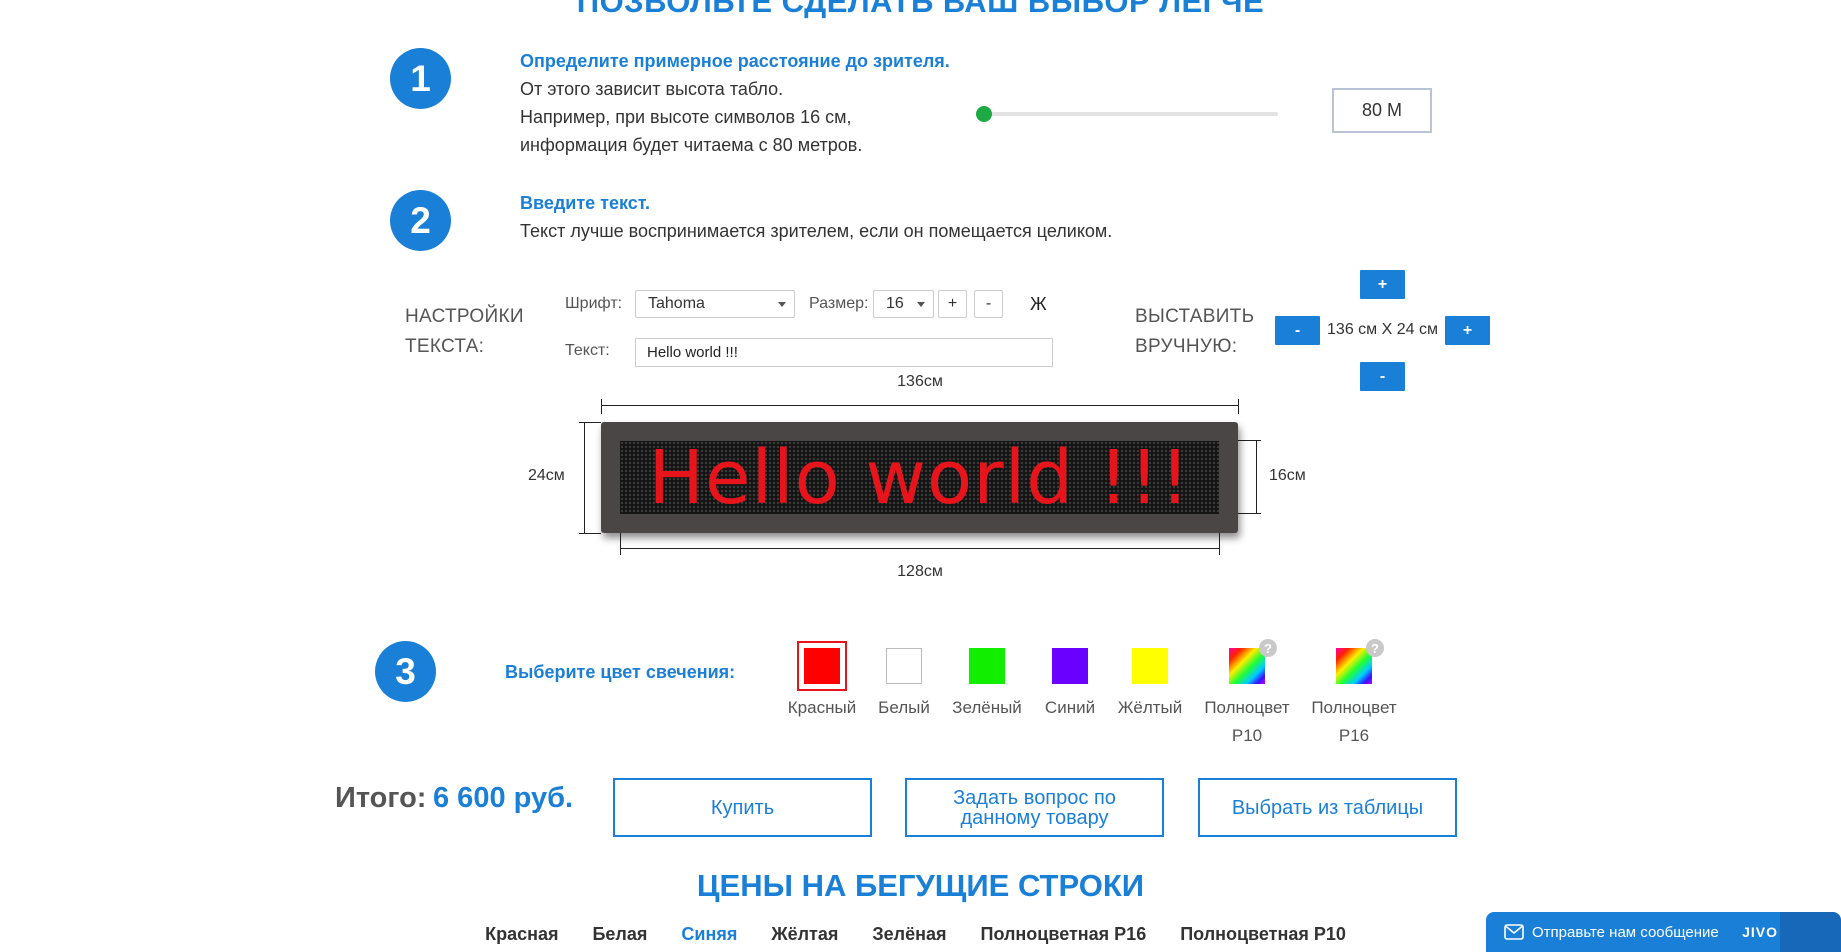 The image size is (1841, 952). I want to click on chat-widget-text: Отправьте нам сообщение, so click(1625, 932).